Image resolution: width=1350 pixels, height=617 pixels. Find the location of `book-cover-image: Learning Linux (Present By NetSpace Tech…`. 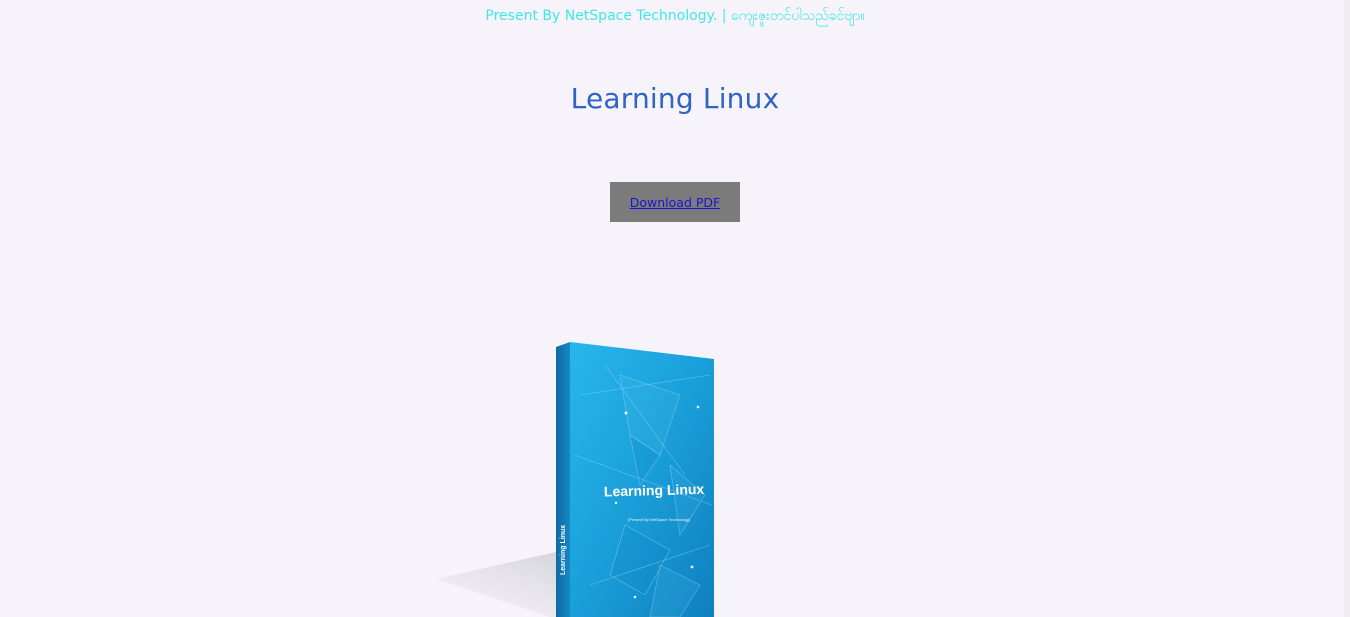

book-cover-image: Learning Linux (Present By NetSpace Tech… is located at coordinates (580, 476).